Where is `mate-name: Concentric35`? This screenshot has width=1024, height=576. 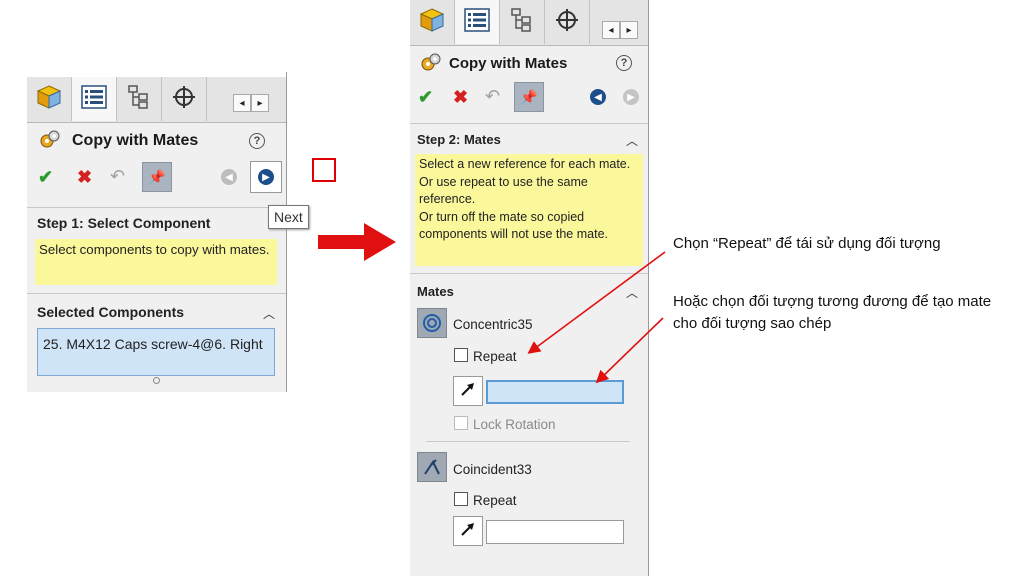
mate-name: Concentric35 is located at coordinates (493, 324).